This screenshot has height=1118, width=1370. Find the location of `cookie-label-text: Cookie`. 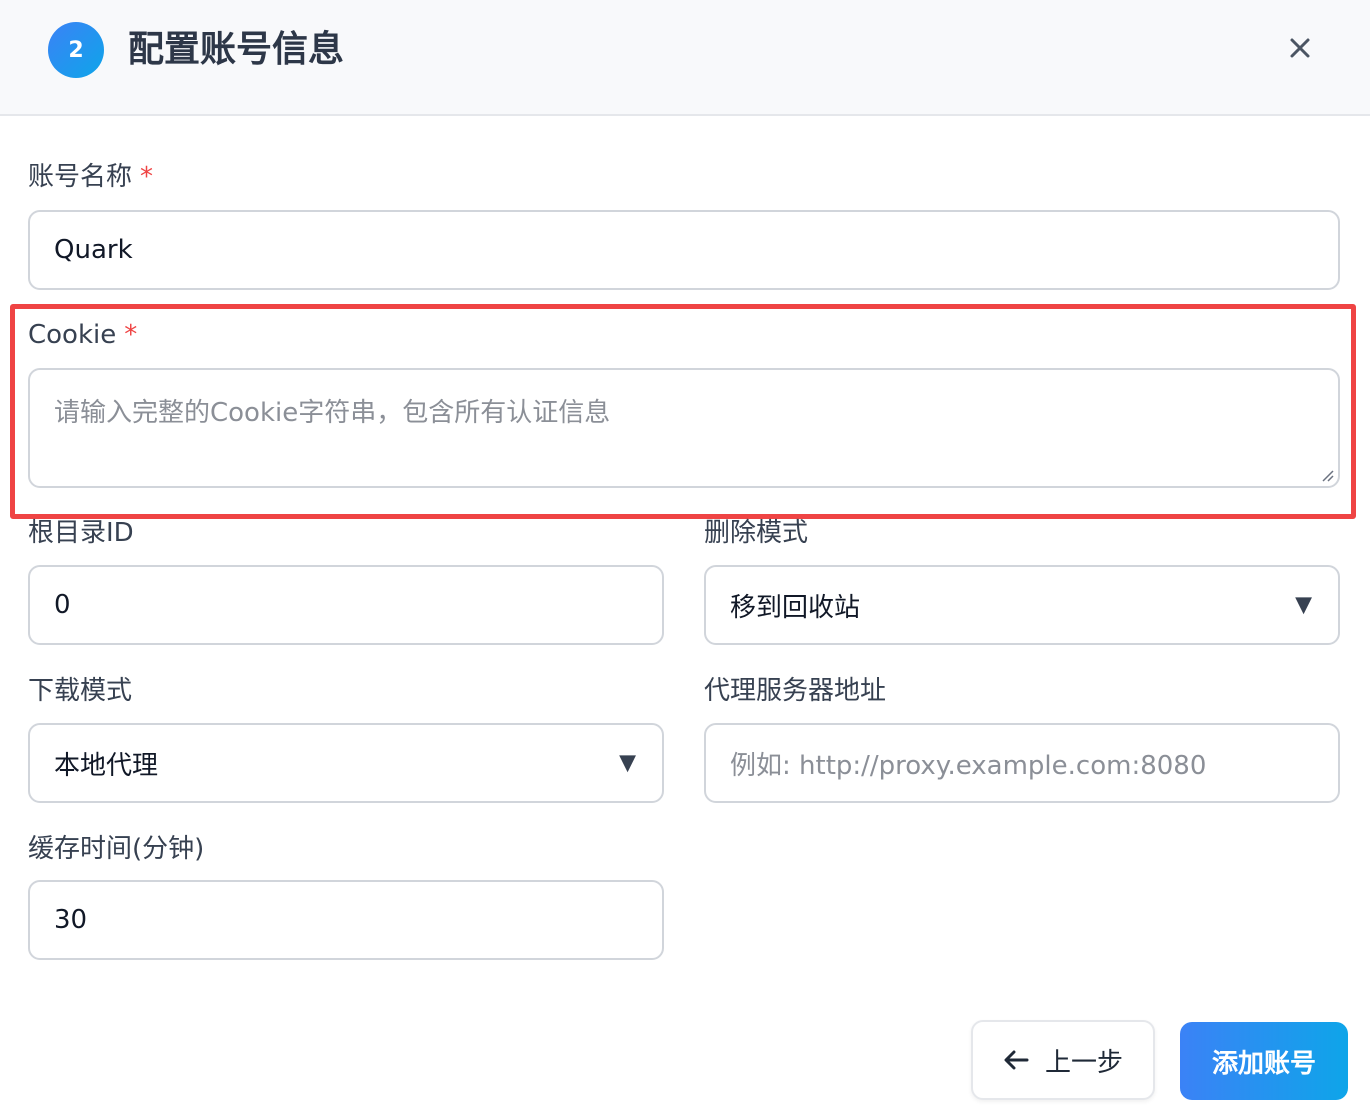

cookie-label-text: Cookie is located at coordinates (72, 335).